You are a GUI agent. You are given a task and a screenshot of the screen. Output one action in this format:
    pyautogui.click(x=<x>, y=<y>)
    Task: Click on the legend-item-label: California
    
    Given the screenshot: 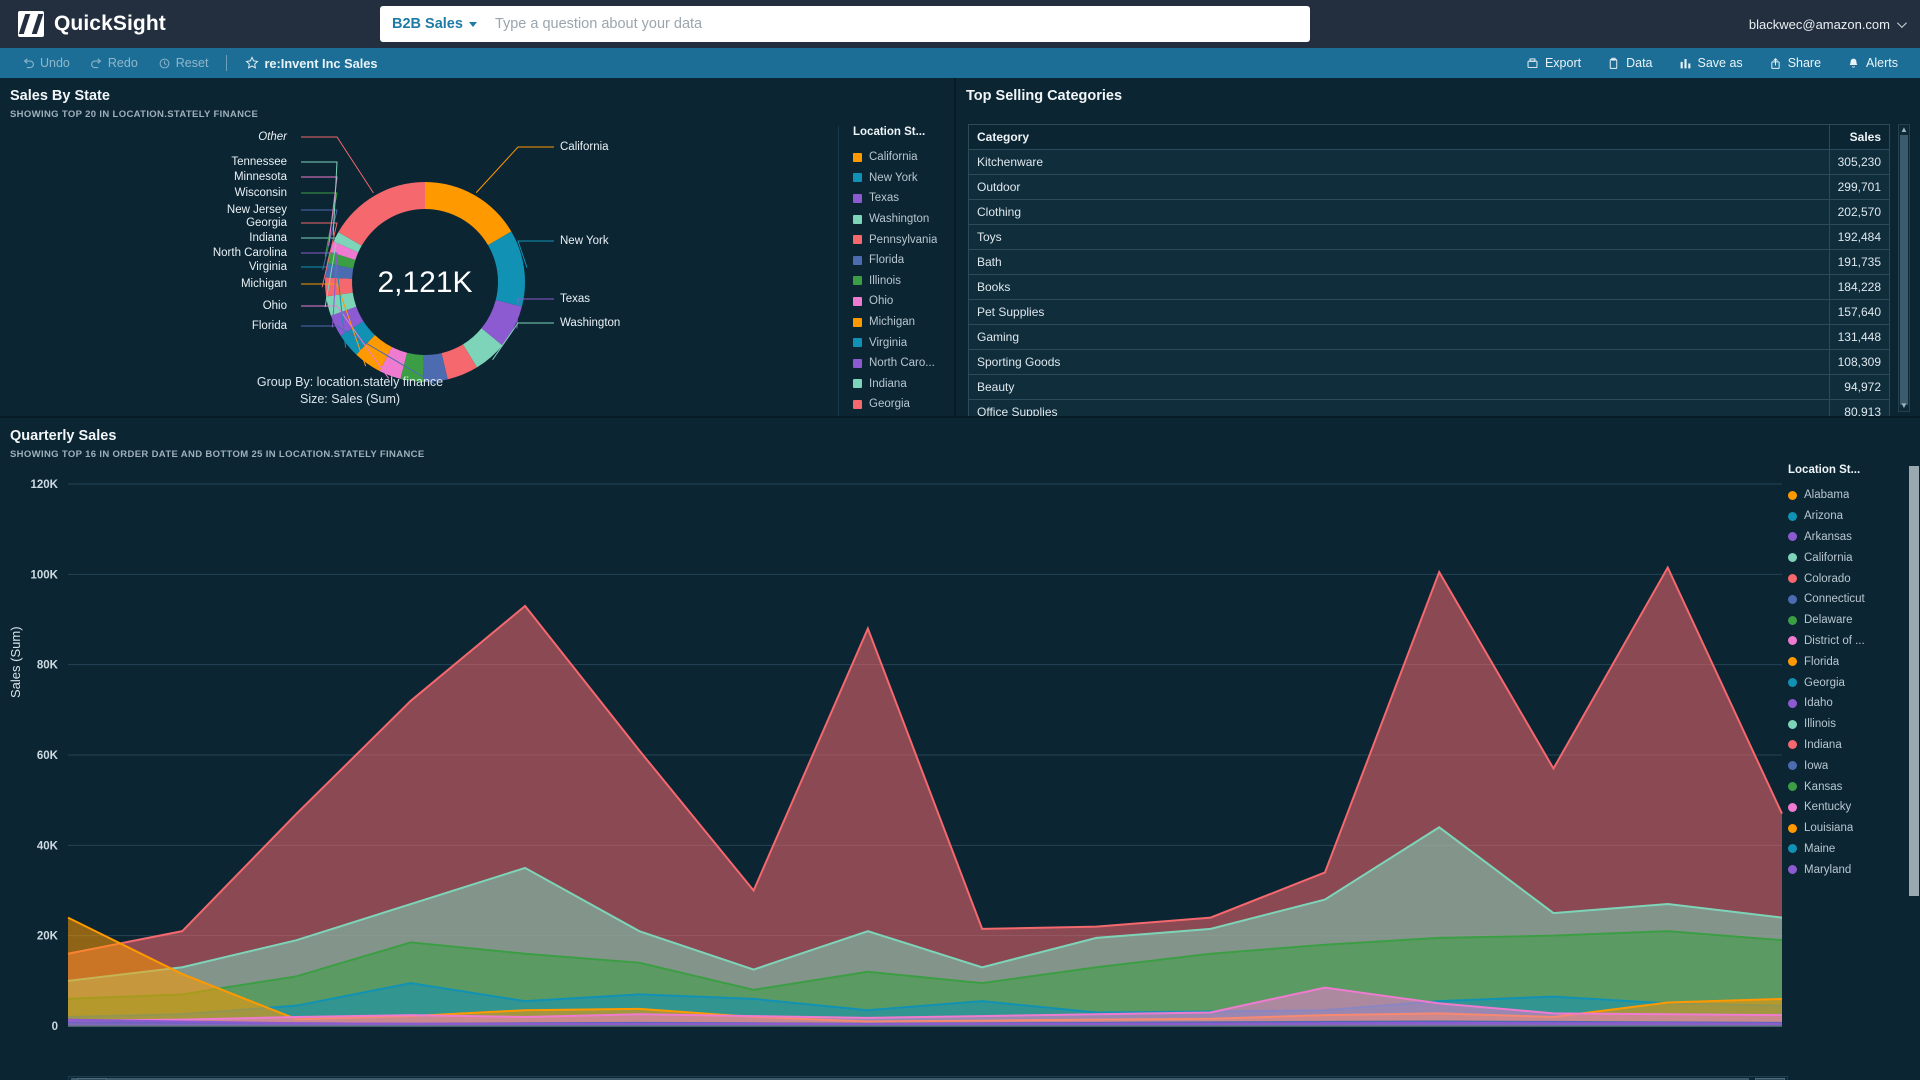 What is the action you would take?
    pyautogui.click(x=893, y=157)
    